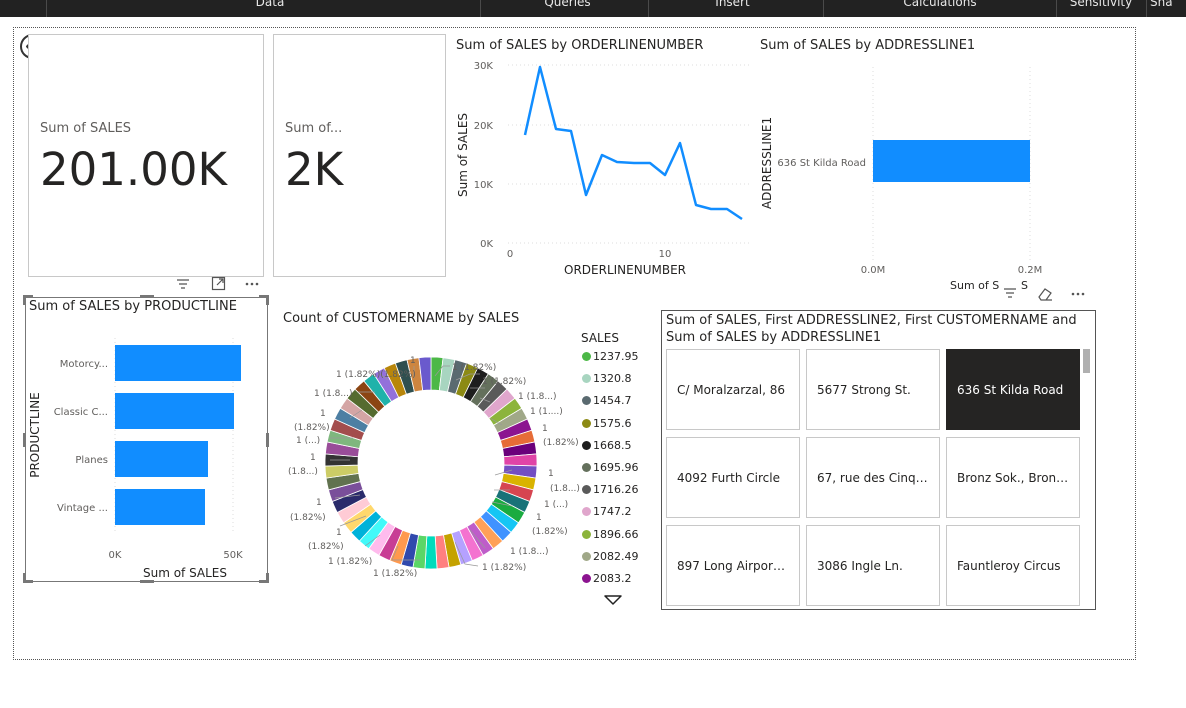  What do you see at coordinates (613, 600) in the screenshot?
I see `legend-scroll-down-icon` at bounding box center [613, 600].